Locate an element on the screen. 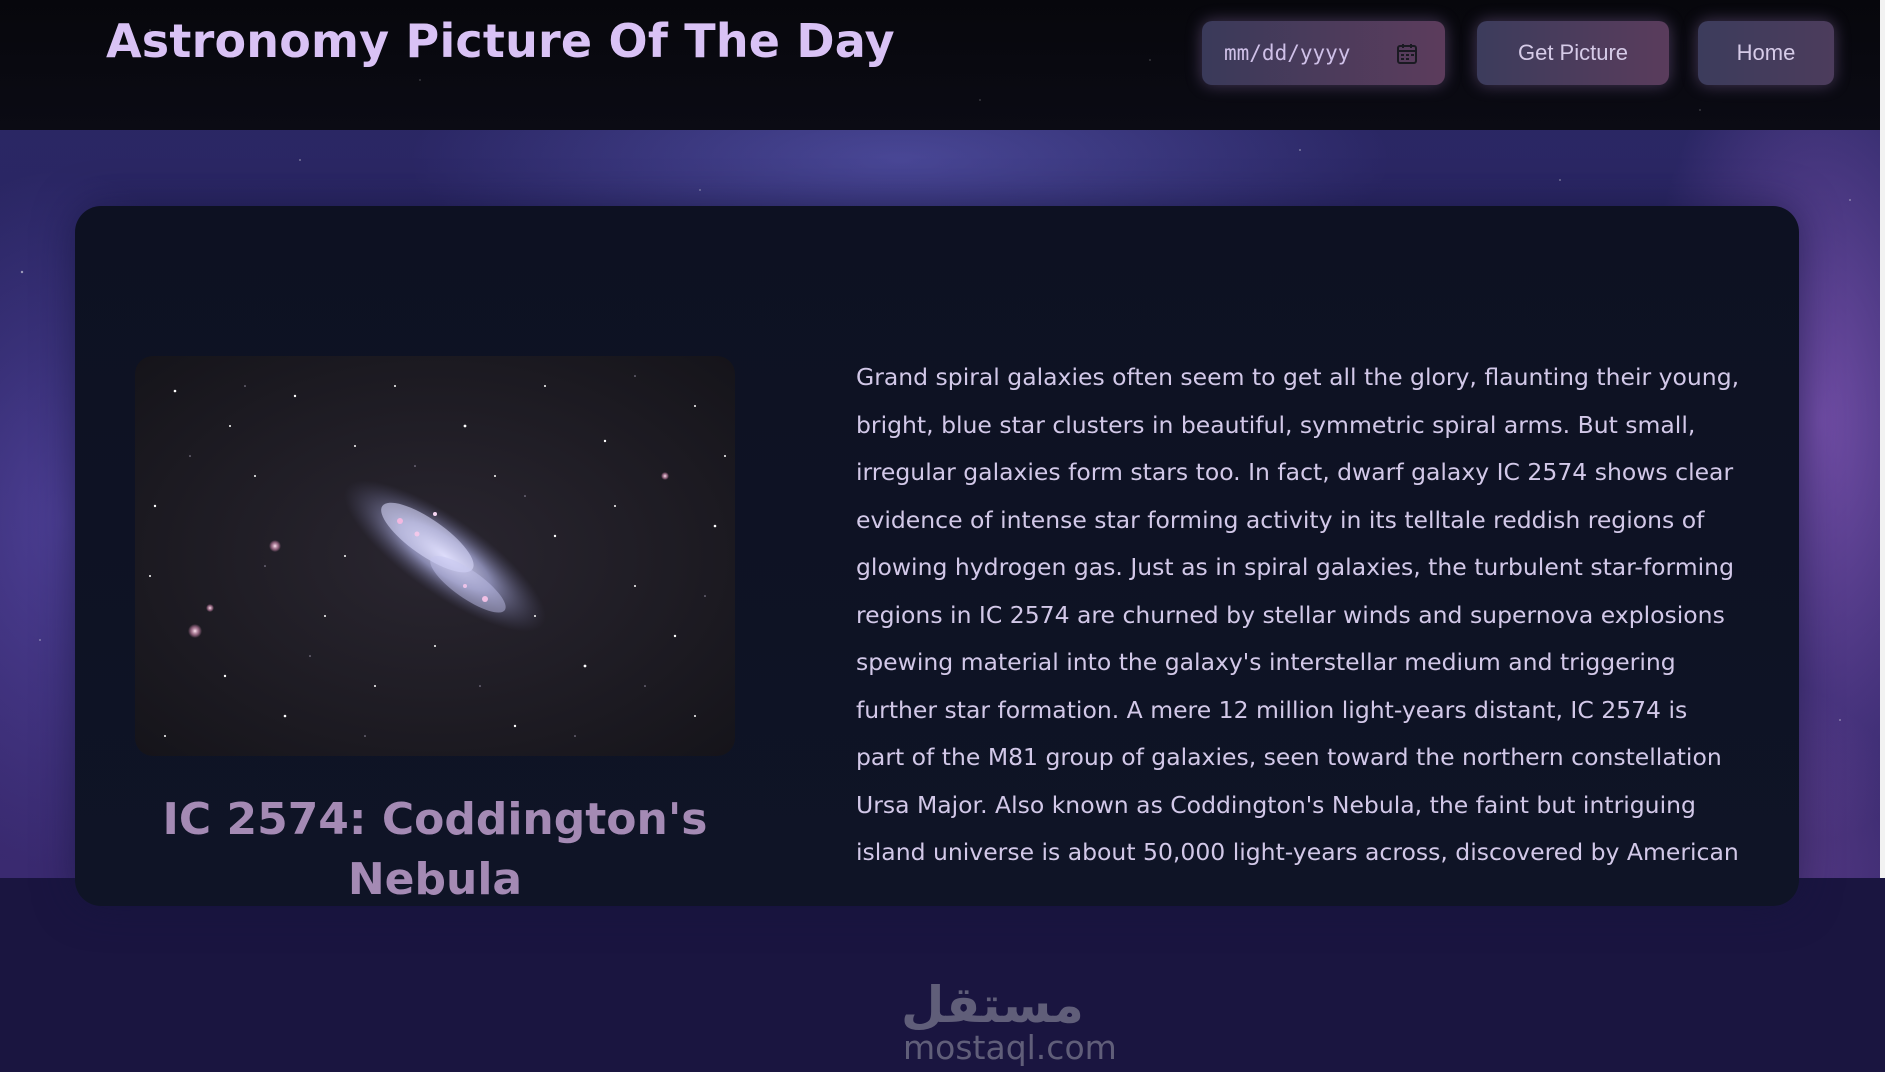  home-button: Home is located at coordinates (1766, 53).